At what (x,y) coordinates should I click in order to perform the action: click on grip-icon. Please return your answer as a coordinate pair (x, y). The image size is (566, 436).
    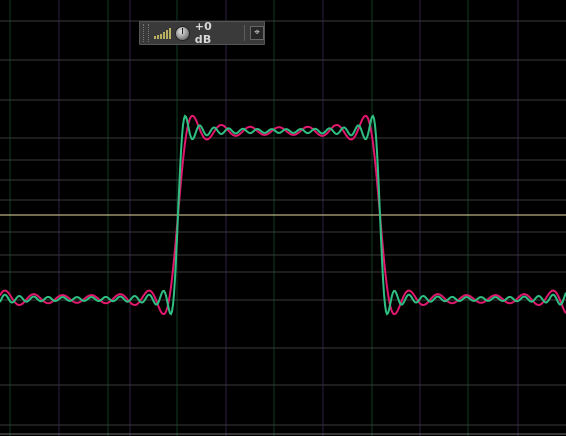
    Looking at the image, I should click on (146, 33).